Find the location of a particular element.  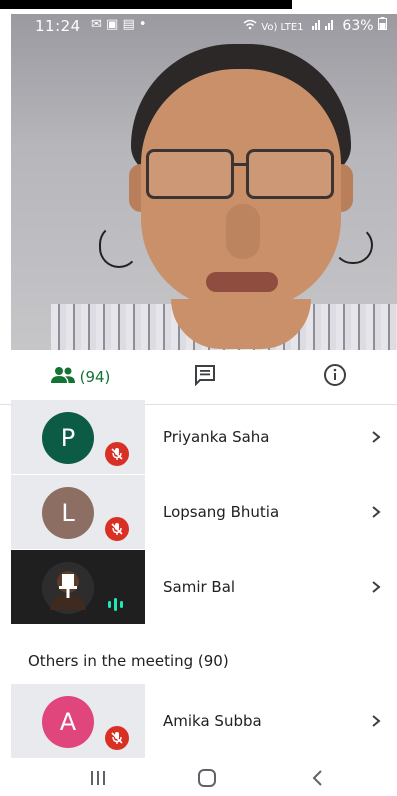

earphone-right is located at coordinates (353, 245).